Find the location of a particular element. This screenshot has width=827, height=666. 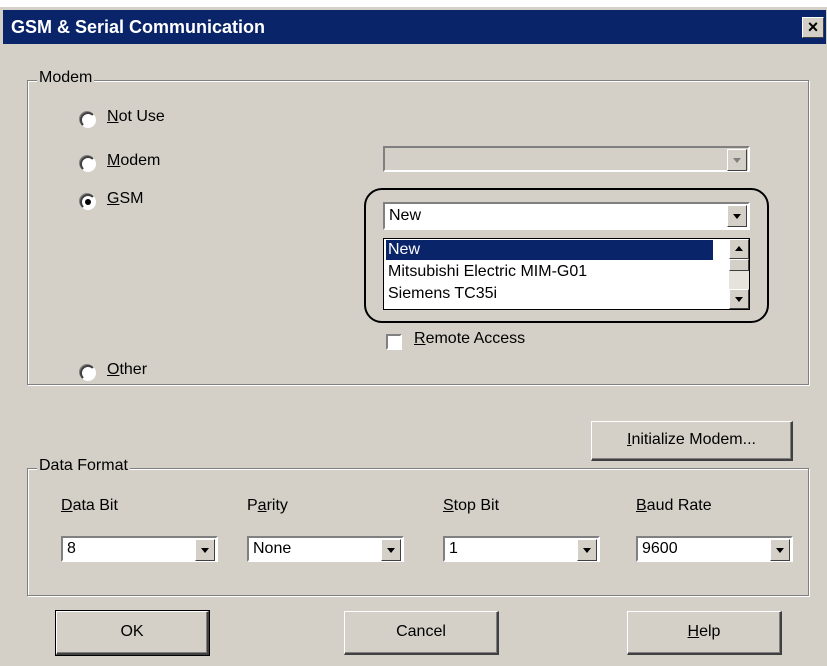

radio-other is located at coordinates (88, 373).